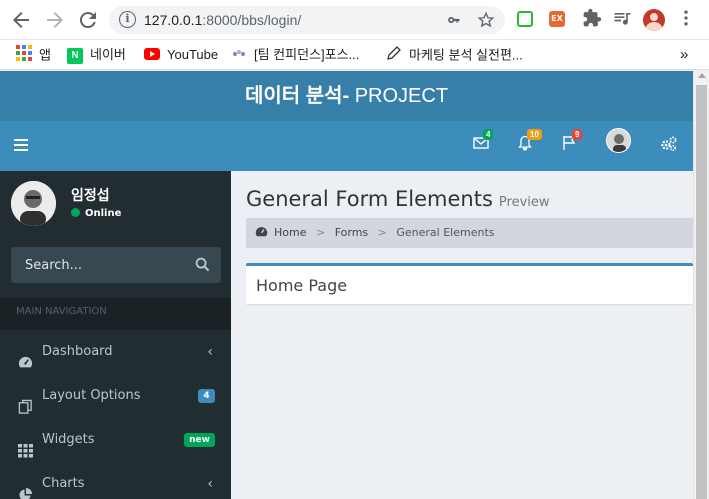  I want to click on pie-chart-icon, so click(25, 488).